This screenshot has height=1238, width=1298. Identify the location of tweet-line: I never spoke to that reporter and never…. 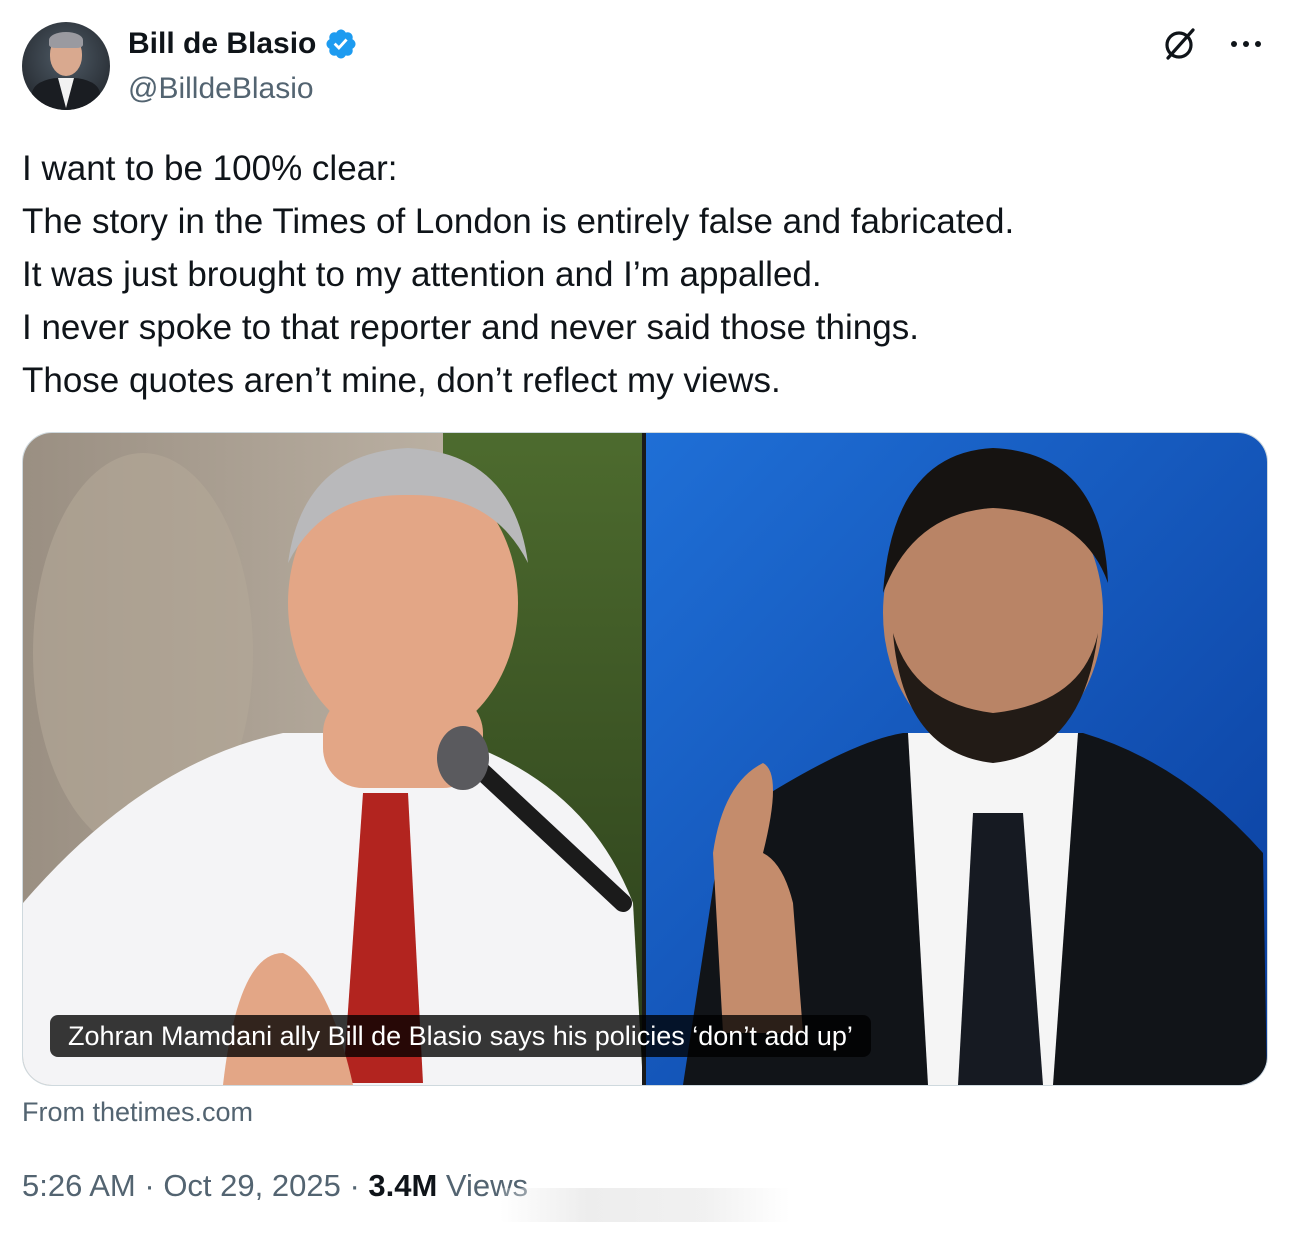
(470, 327).